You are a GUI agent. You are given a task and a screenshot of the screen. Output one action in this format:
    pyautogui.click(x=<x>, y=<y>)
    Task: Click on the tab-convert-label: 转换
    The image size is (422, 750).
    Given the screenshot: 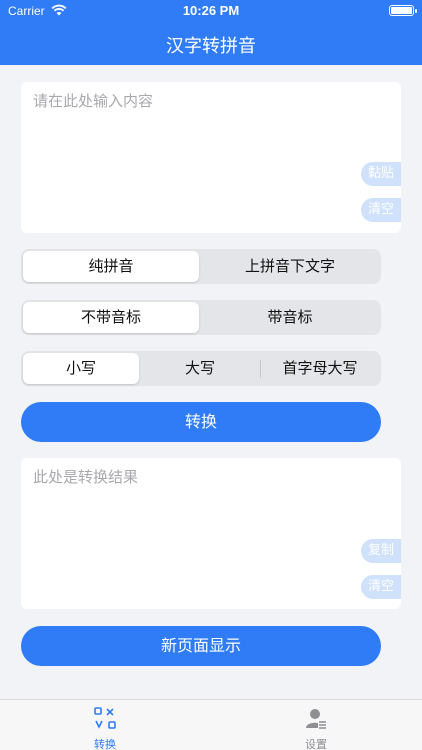 What is the action you would take?
    pyautogui.click(x=105, y=744)
    